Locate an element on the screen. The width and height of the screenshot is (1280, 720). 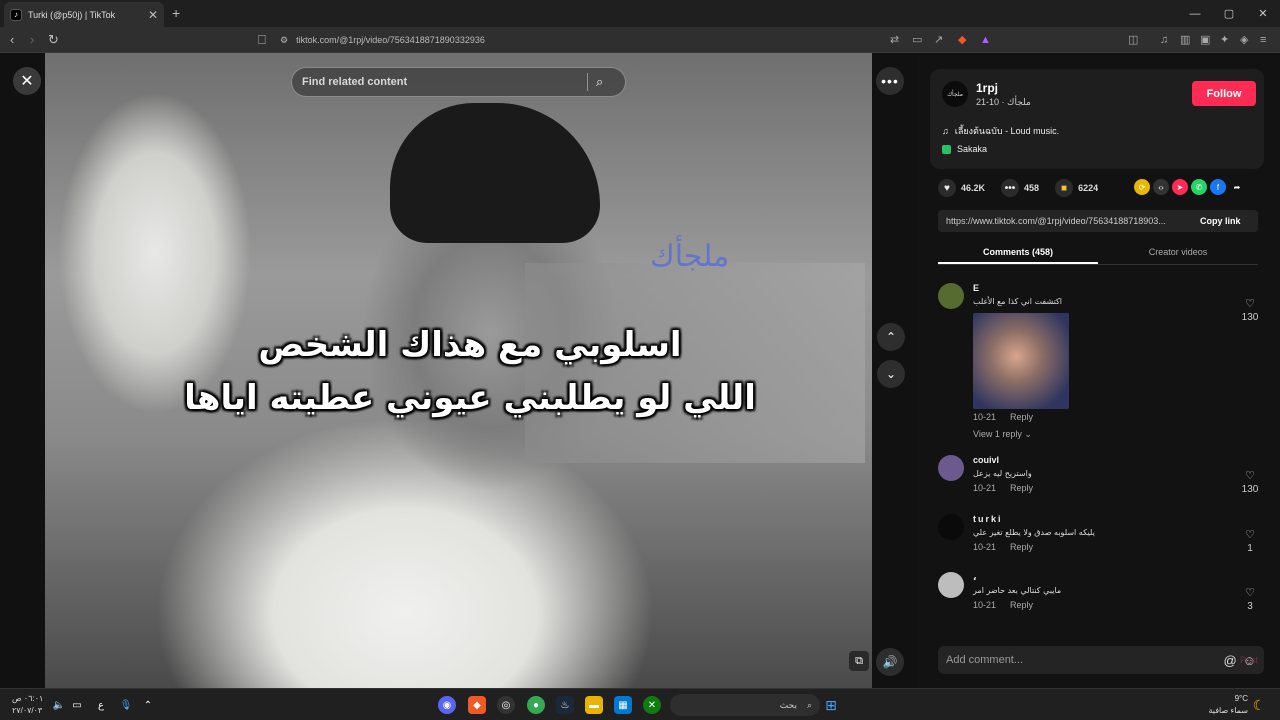
maximize-button: ▢ is located at coordinates (1229, 13).